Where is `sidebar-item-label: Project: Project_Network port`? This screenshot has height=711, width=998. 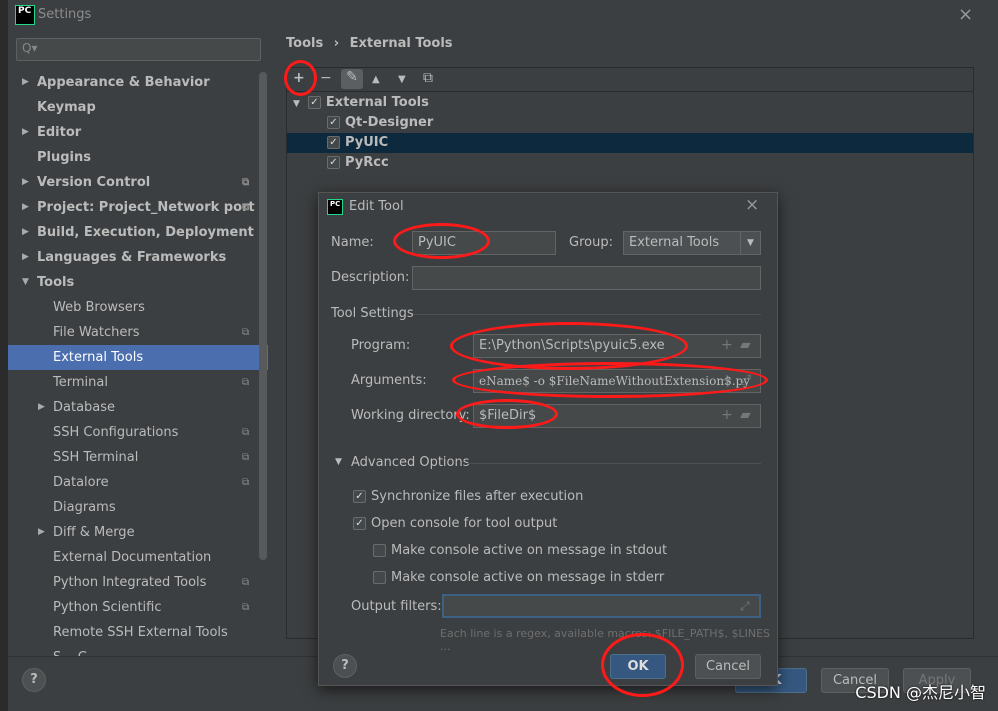 sidebar-item-label: Project: Project_Network port is located at coordinates (146, 207).